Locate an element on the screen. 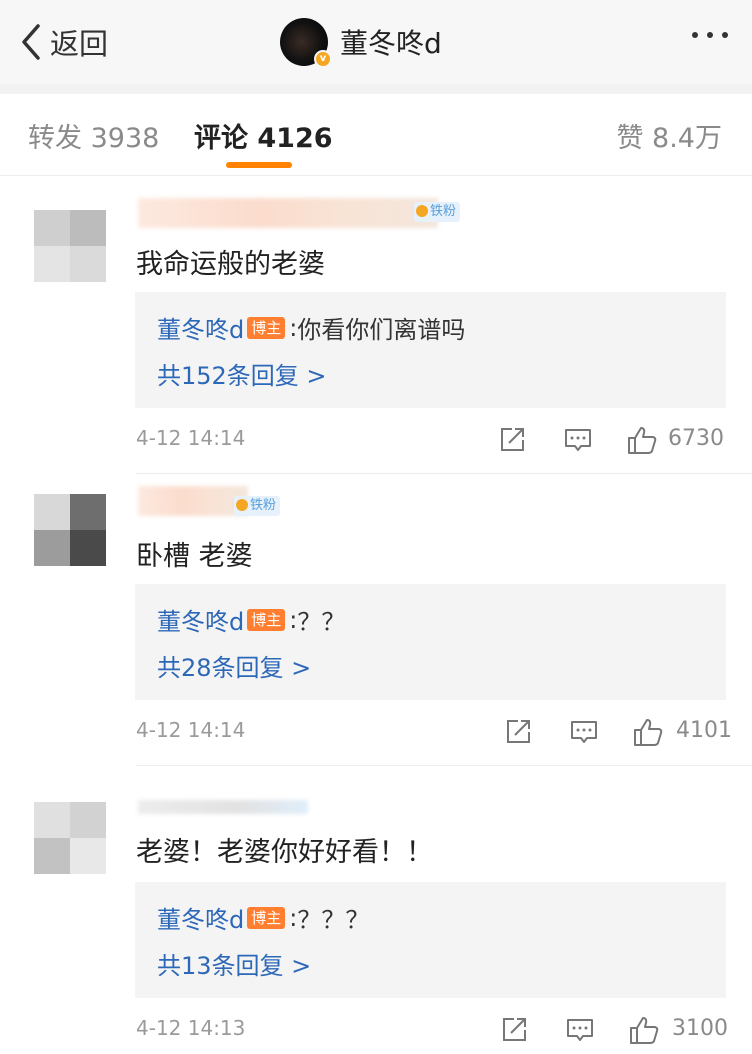 The image size is (752, 1054). reply-line: 董冬咚d 博主 : ？？？ is located at coordinates (263, 917).